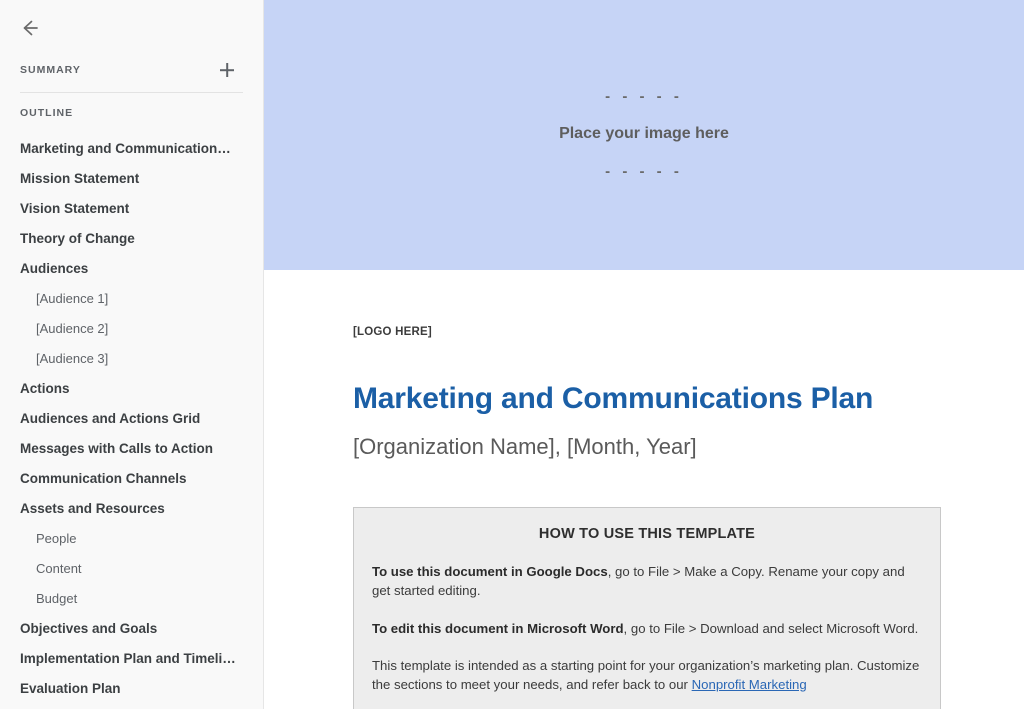  I want to click on outline-item: Theory of Change, so click(131, 238).